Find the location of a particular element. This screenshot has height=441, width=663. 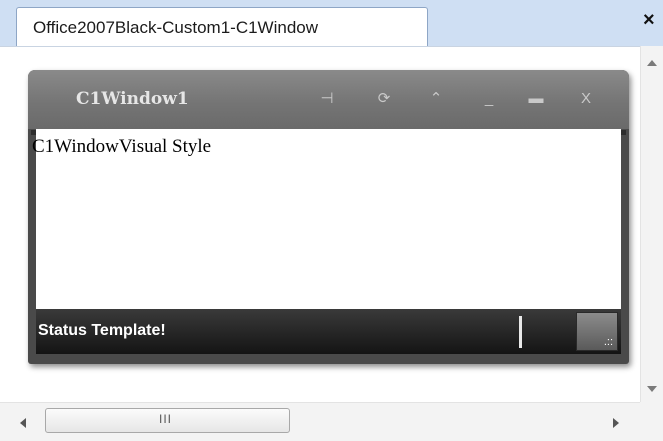

tab-label: Office2007Black-Custom1-C1Window is located at coordinates (176, 27).